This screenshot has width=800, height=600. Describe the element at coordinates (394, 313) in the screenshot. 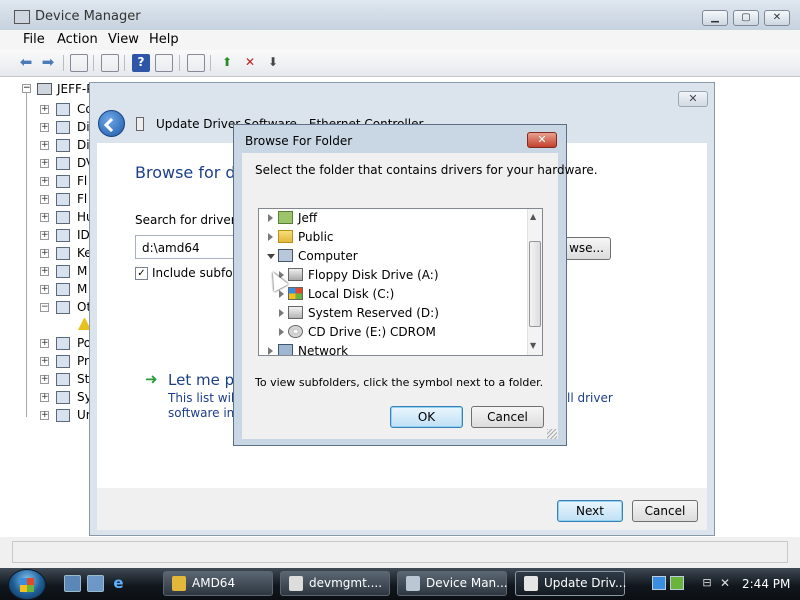

I see `folder-item-system-reserved: System Reserved (D:)` at that location.